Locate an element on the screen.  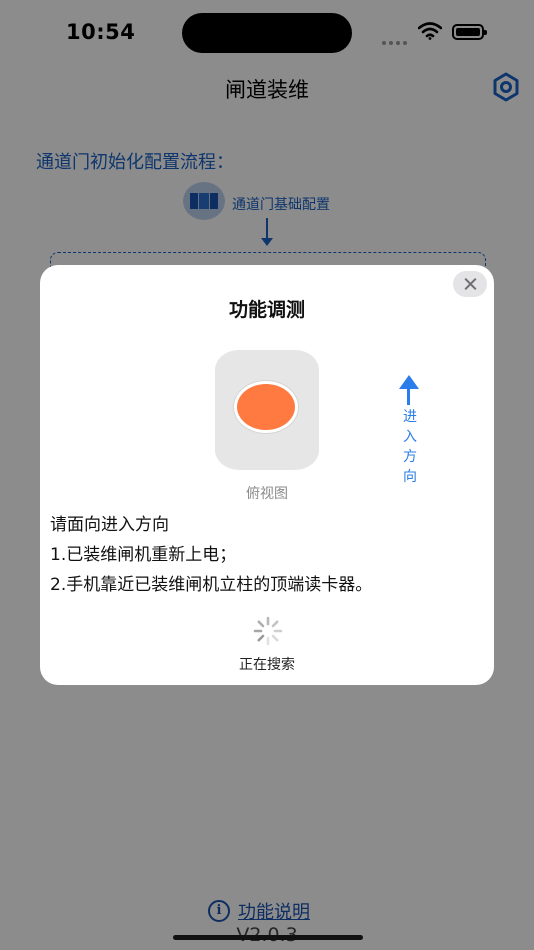
instruction-step-1: 1.已装维闸机重新上电； is located at coordinates (143, 555).